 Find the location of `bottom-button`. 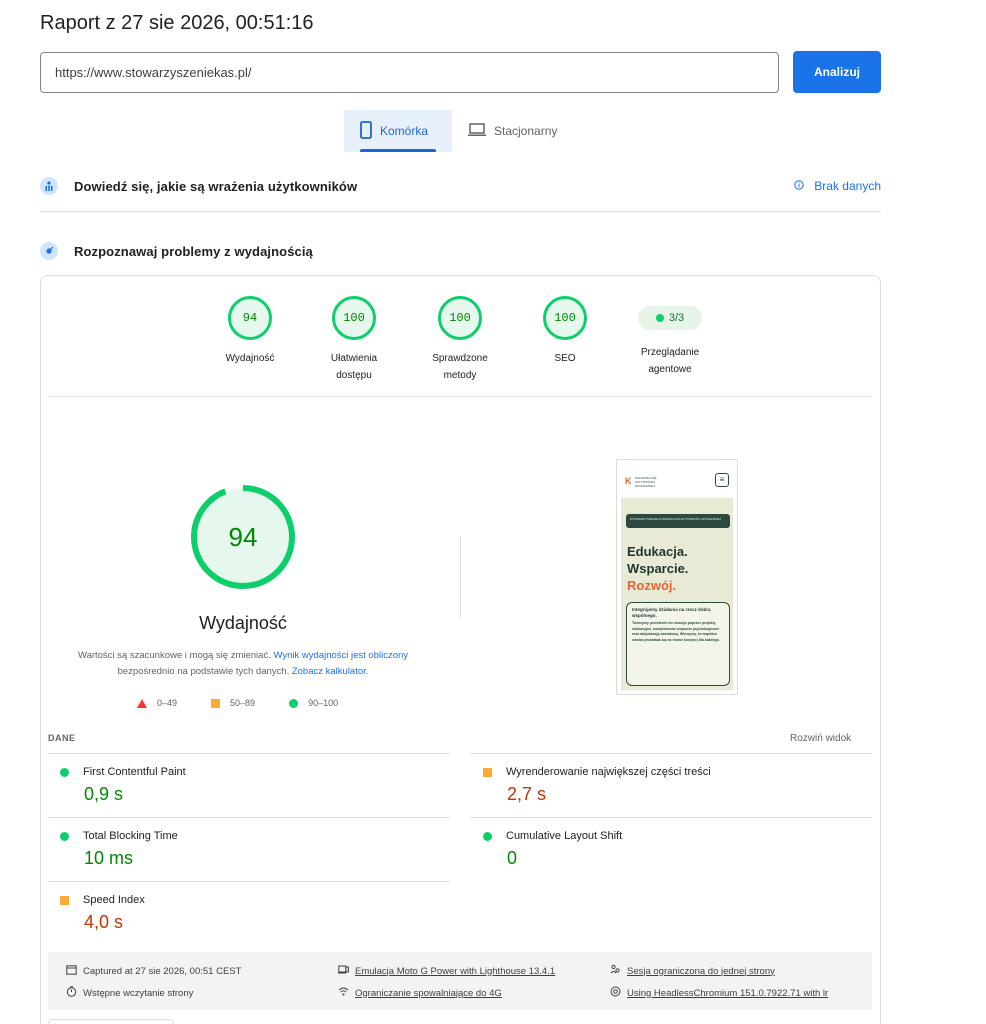

bottom-button is located at coordinates (111, 1021).